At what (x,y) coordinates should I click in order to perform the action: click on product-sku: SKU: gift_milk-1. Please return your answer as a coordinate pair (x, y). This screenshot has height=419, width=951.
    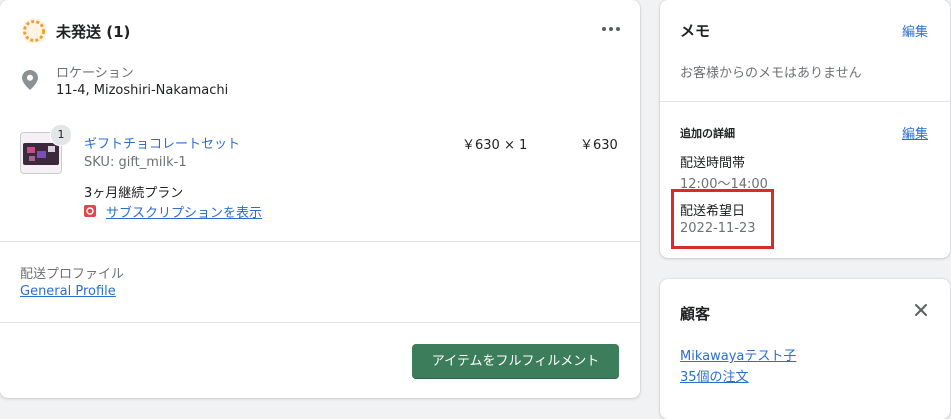
    Looking at the image, I should click on (135, 162).